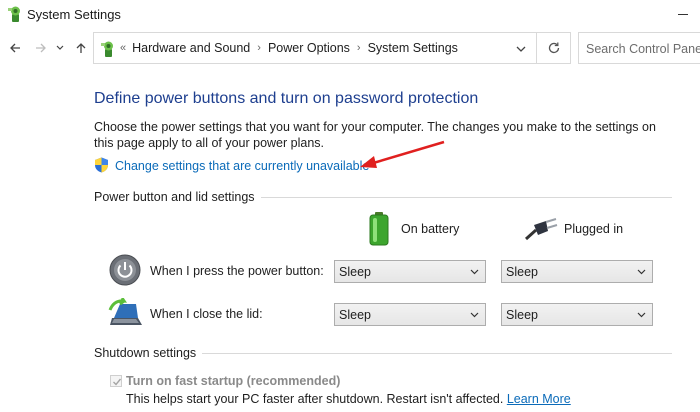 This screenshot has width=700, height=412. I want to click on annotation-arrow, so click(402, 154).